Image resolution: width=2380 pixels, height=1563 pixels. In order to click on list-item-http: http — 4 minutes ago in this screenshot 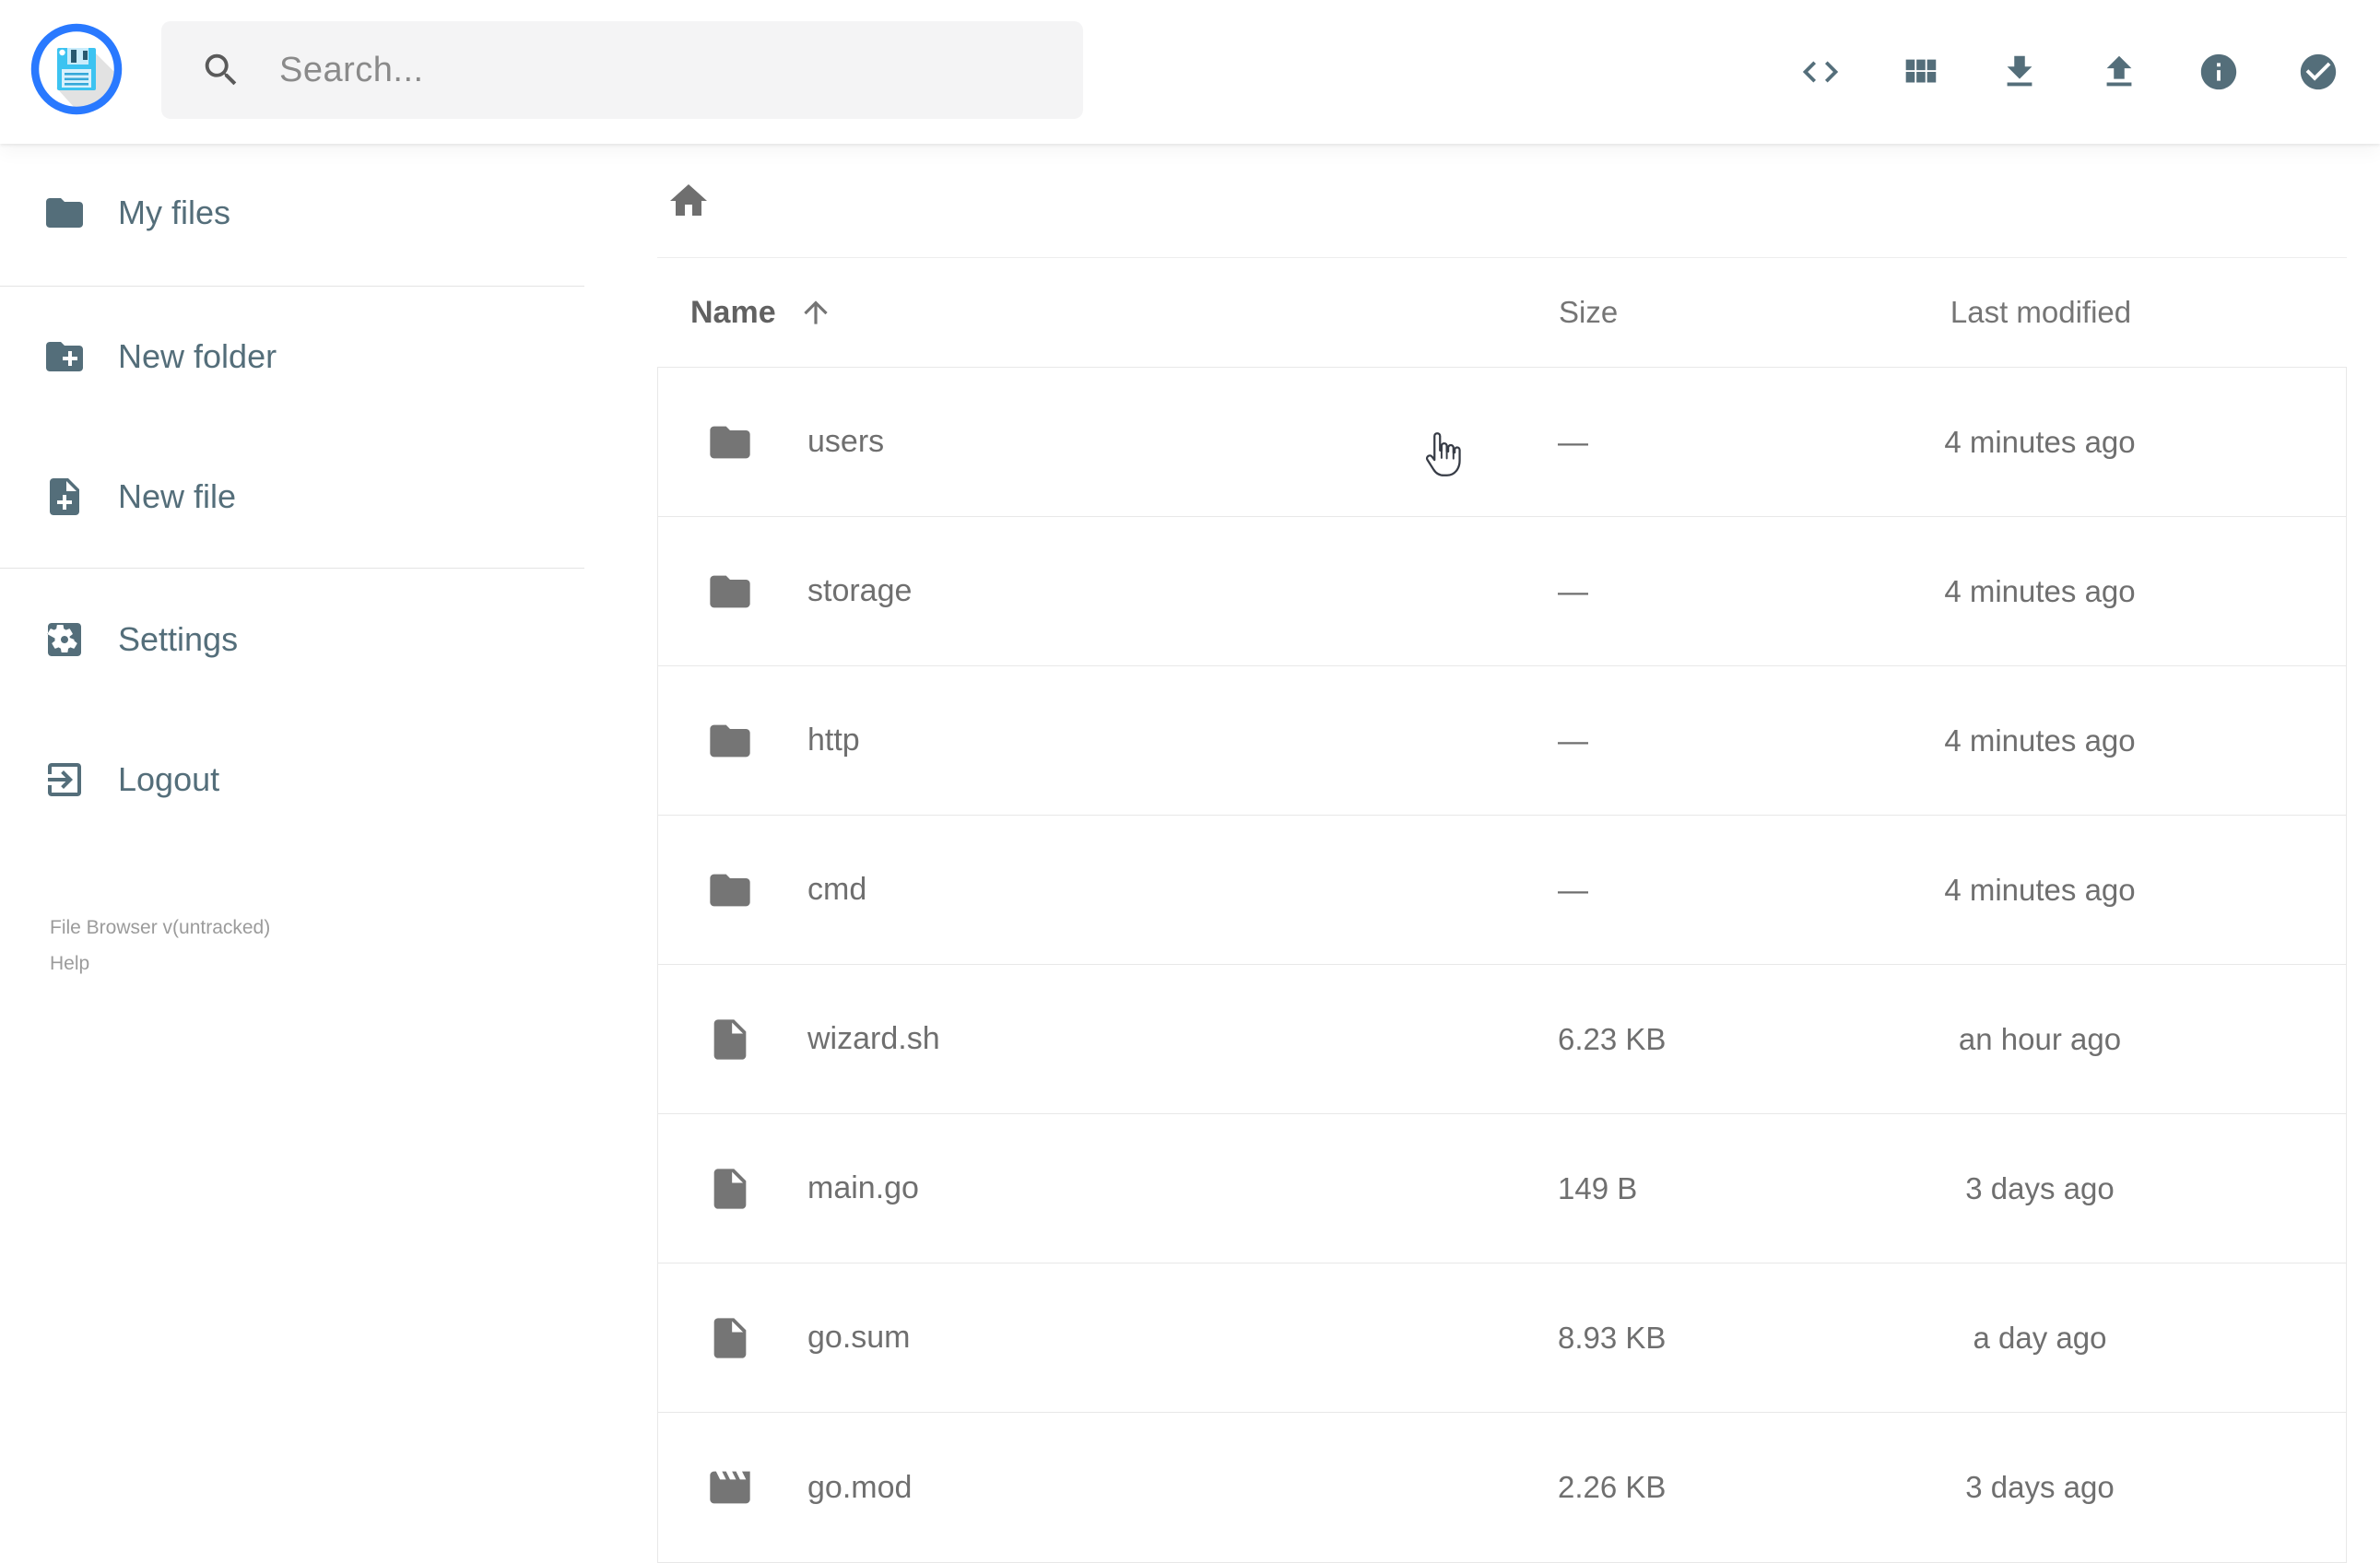, I will do `click(1502, 741)`.